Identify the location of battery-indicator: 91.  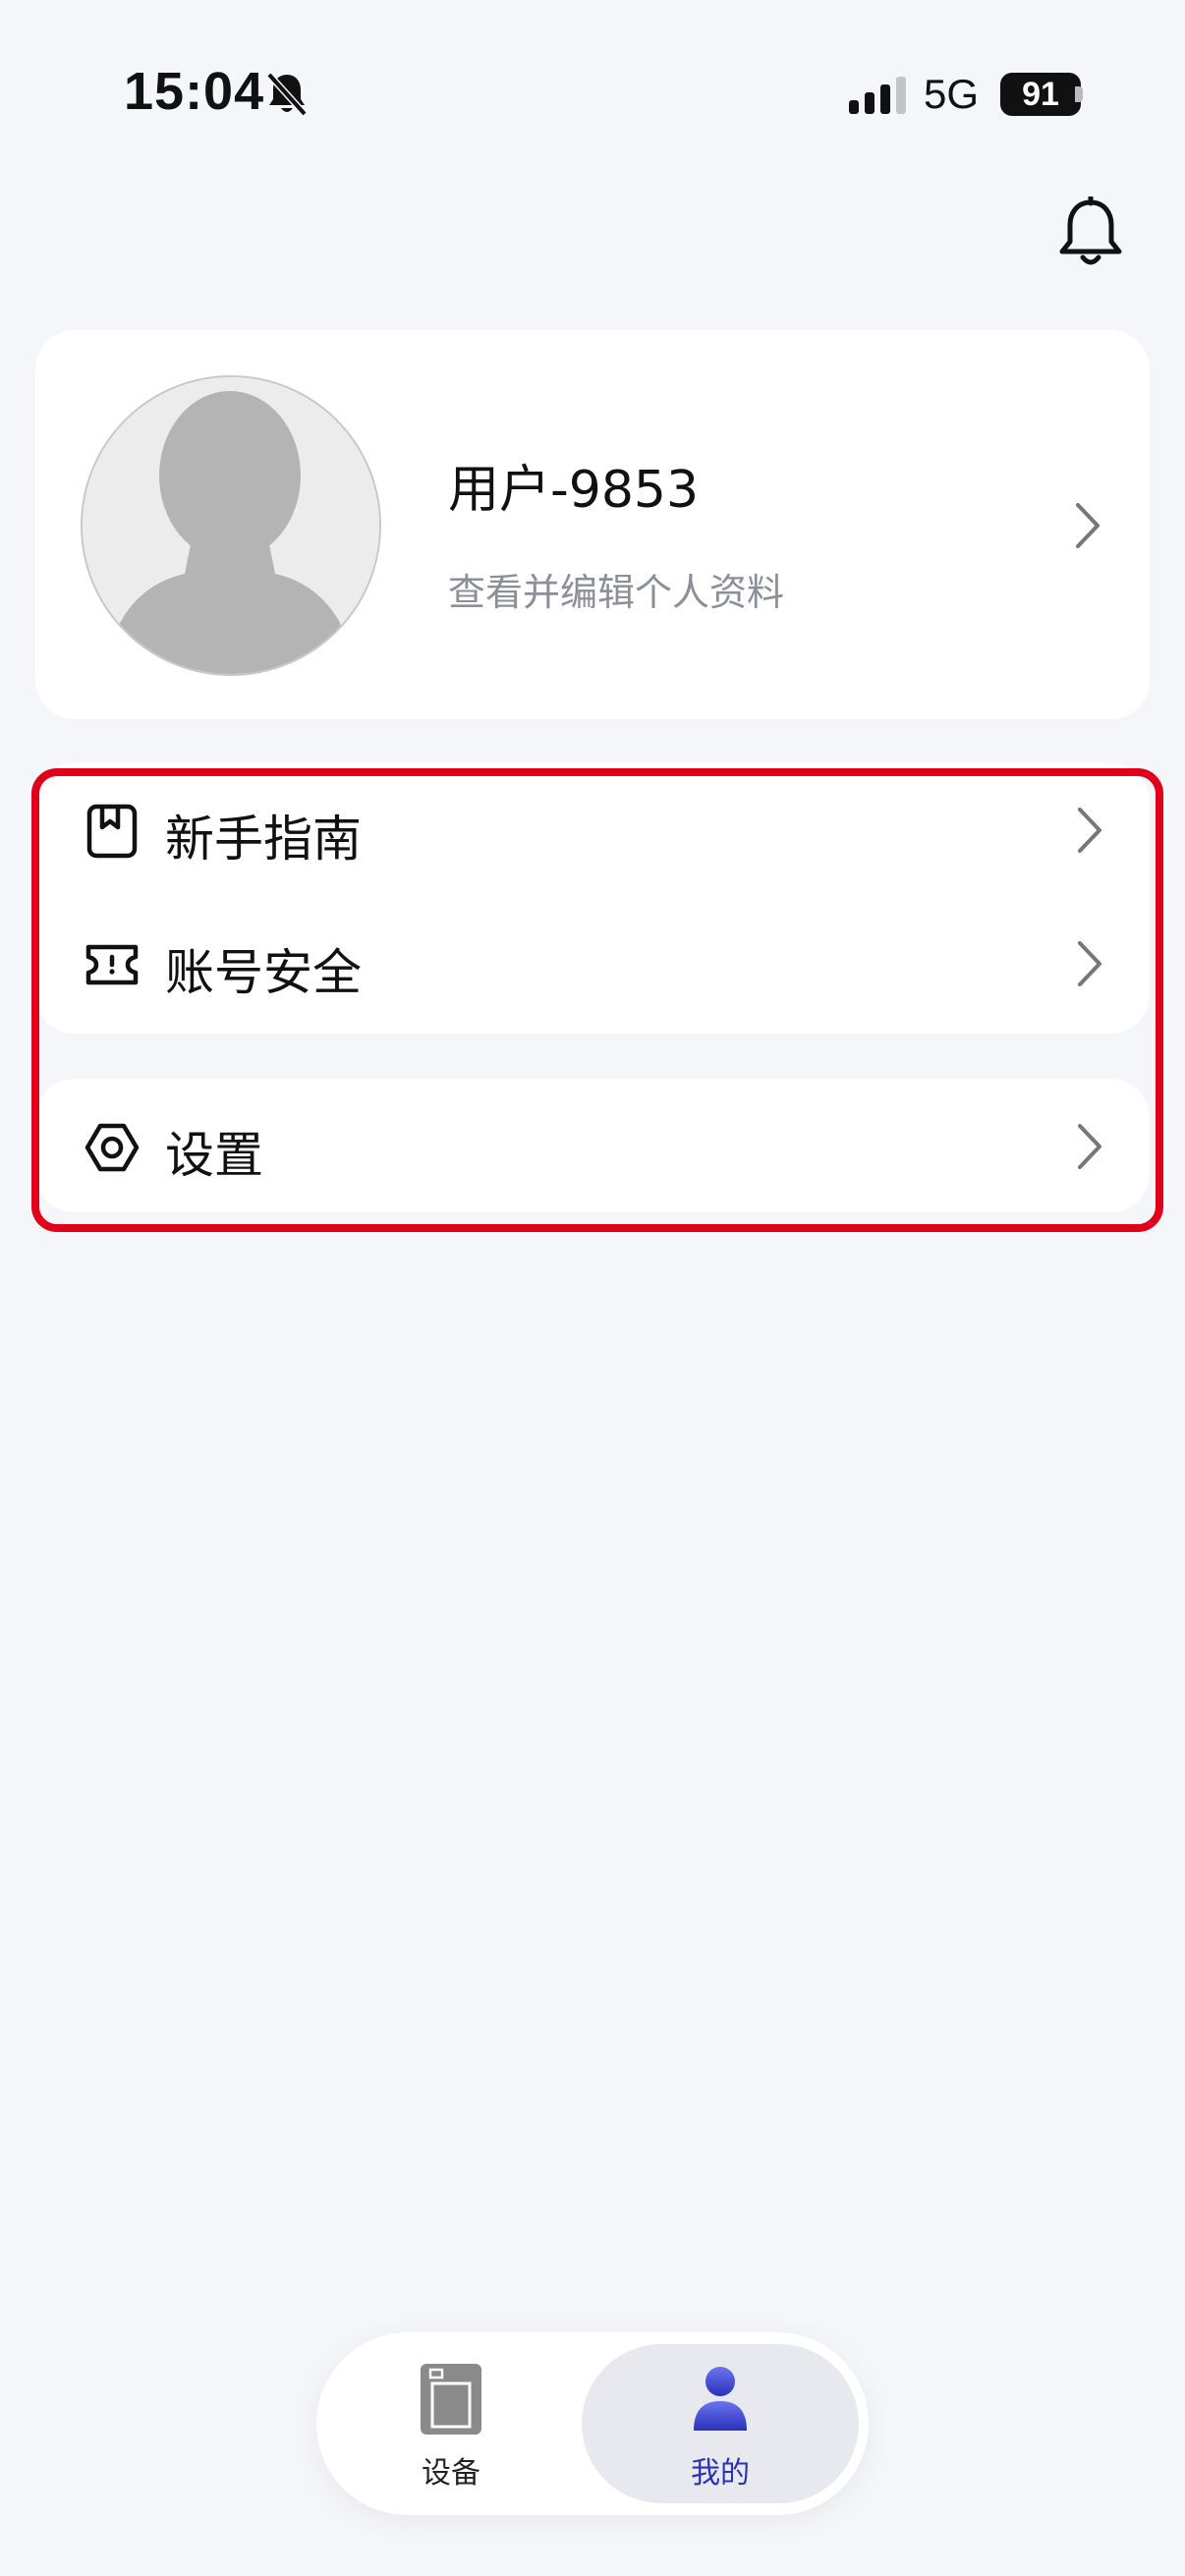
(1041, 94).